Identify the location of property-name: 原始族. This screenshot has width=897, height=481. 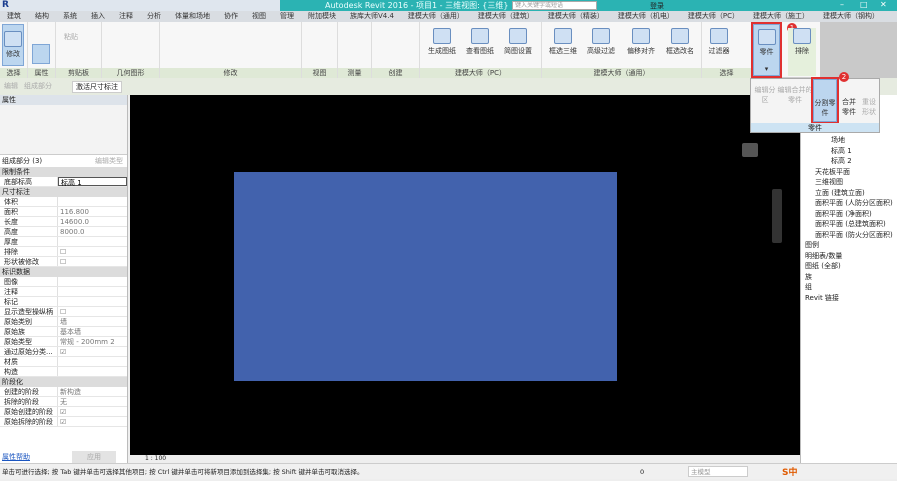
(29, 331).